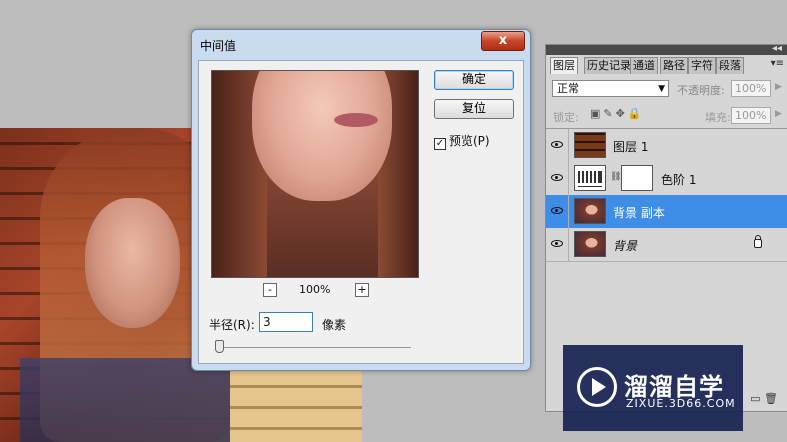 The height and width of the screenshot is (442, 787). I want to click on preview-checkbox-label: 预览(P), so click(469, 141).